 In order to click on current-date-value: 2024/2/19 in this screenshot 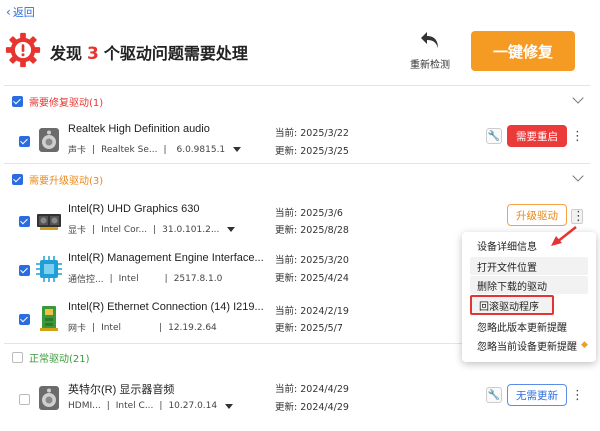, I will do `click(324, 311)`.